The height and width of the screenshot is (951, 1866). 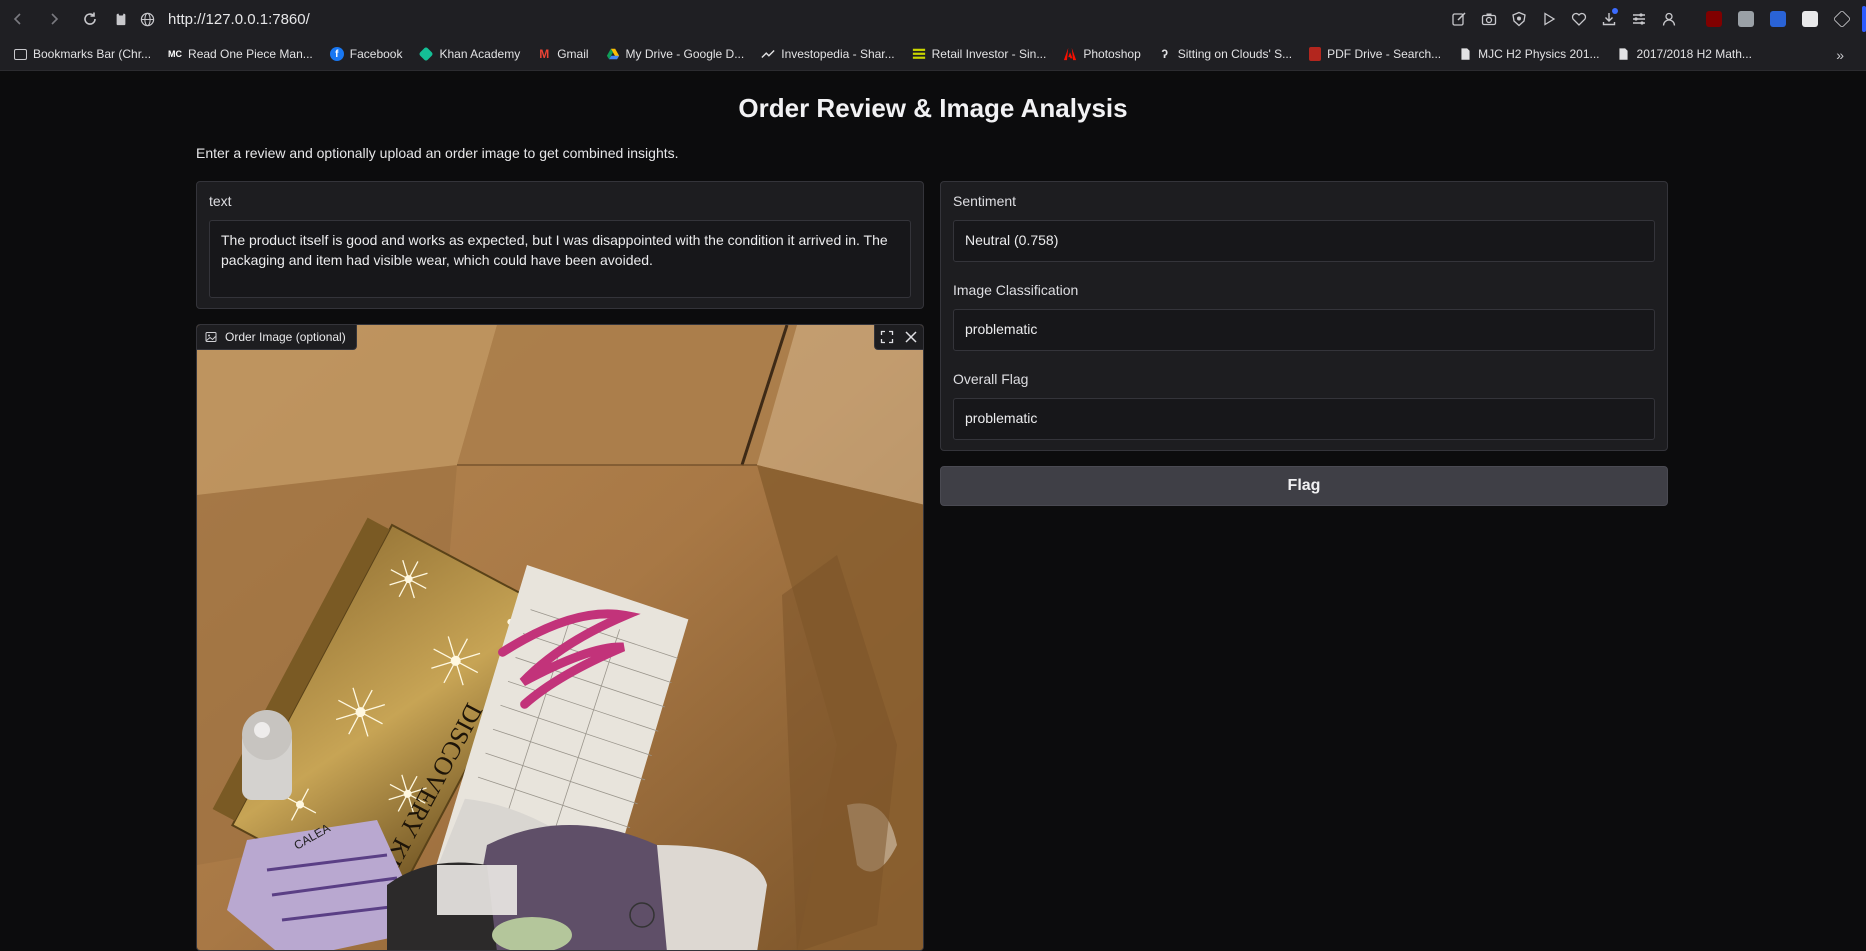 I want to click on docs-extension-icon, so click(x=1778, y=19).